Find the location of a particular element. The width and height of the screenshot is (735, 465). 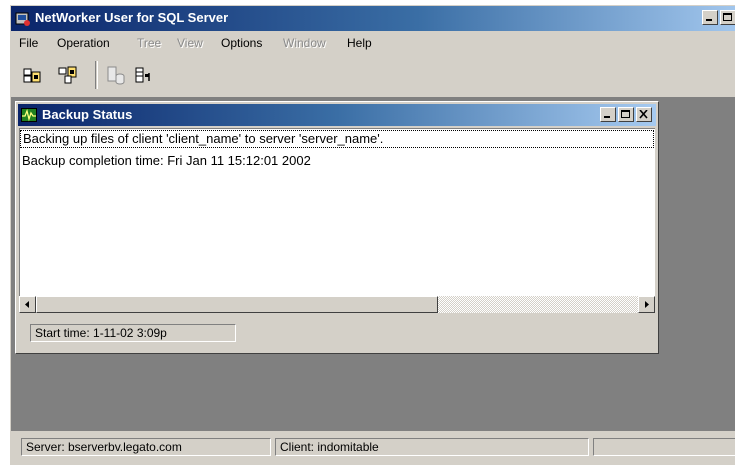

scroll-thumb is located at coordinates (237, 304).